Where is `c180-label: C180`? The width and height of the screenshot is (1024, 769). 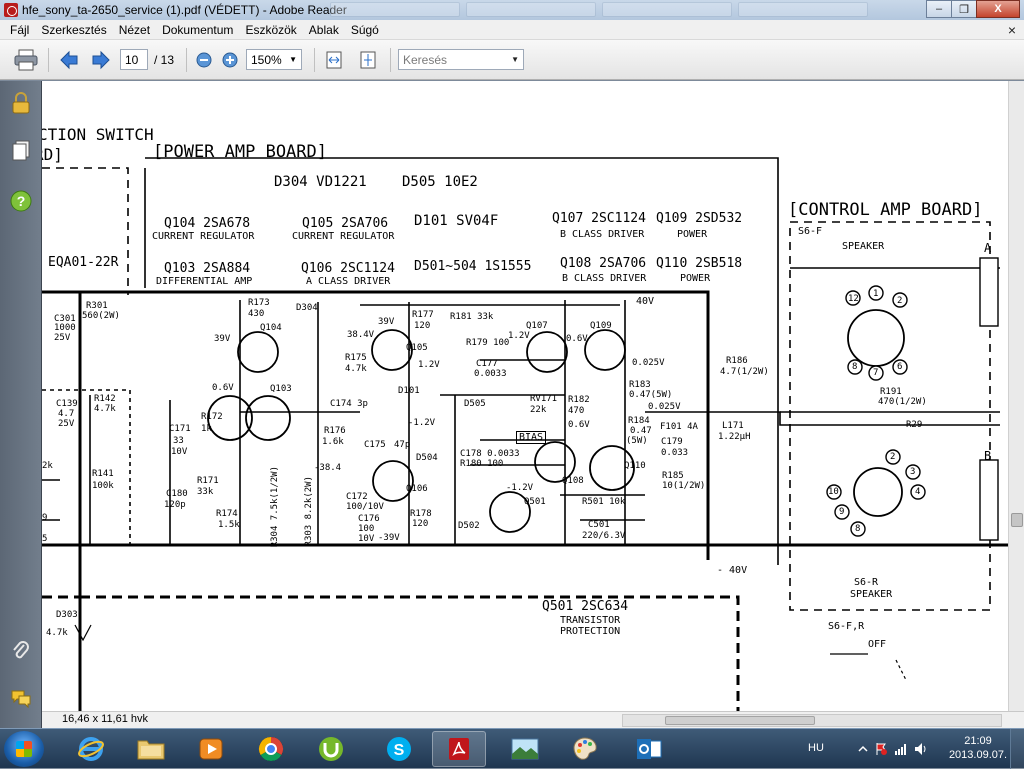
c180-label: C180 is located at coordinates (177, 494).